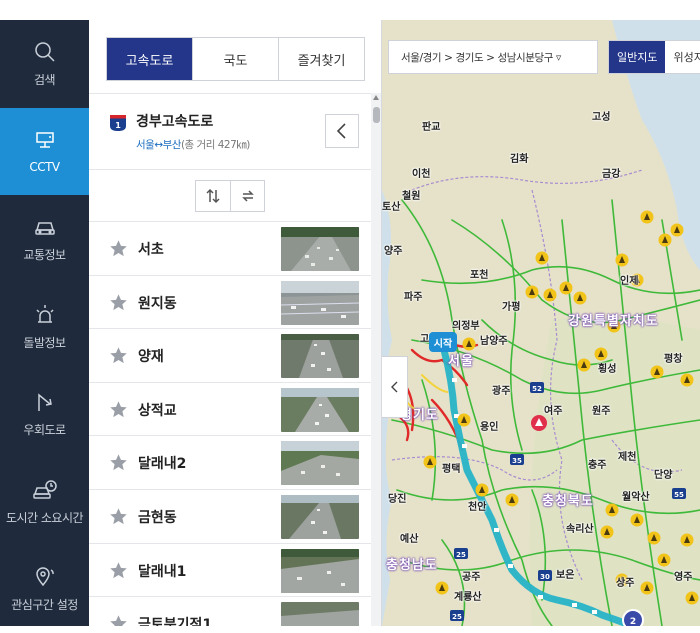 Image resolution: width=700 pixels, height=633 pixels. I want to click on sort-direction-button, so click(213, 196).